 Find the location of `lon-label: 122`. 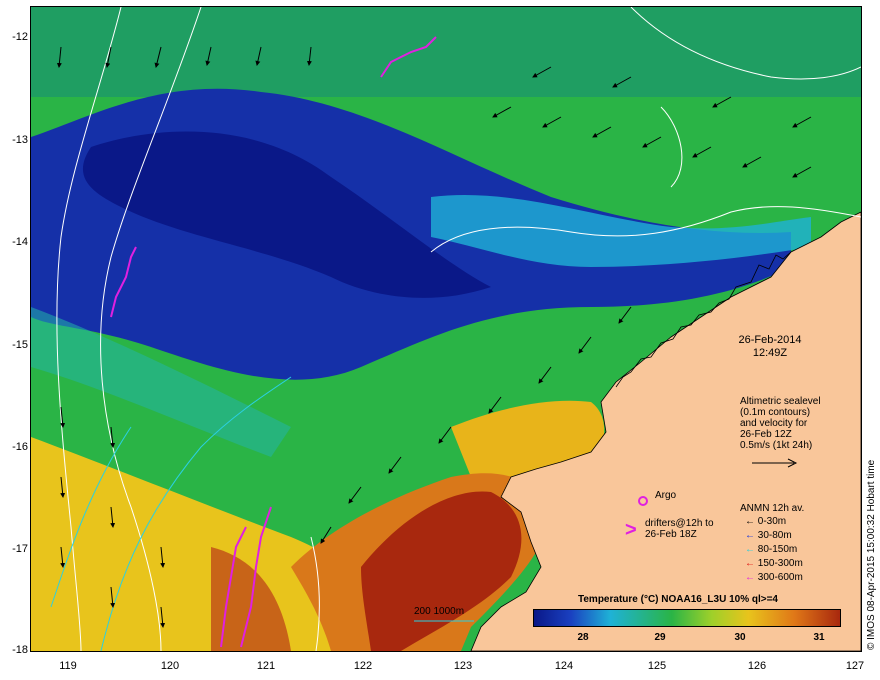

lon-label: 122 is located at coordinates (363, 666).